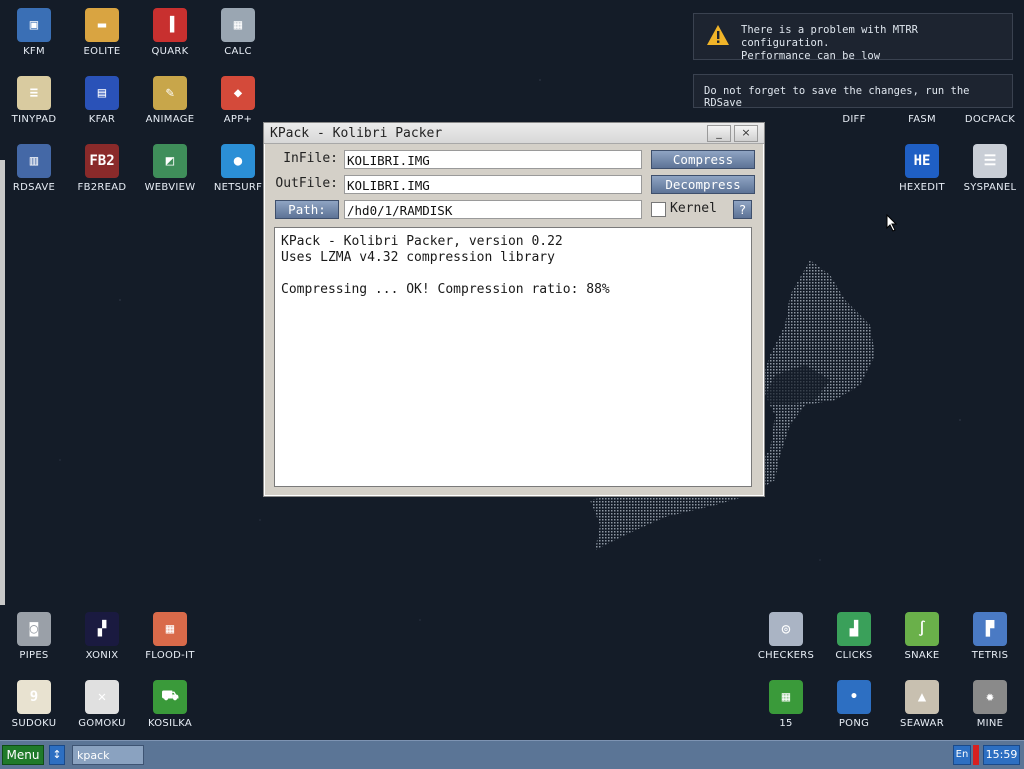  What do you see at coordinates (962, 755) in the screenshot?
I see `language-indicator: En` at bounding box center [962, 755].